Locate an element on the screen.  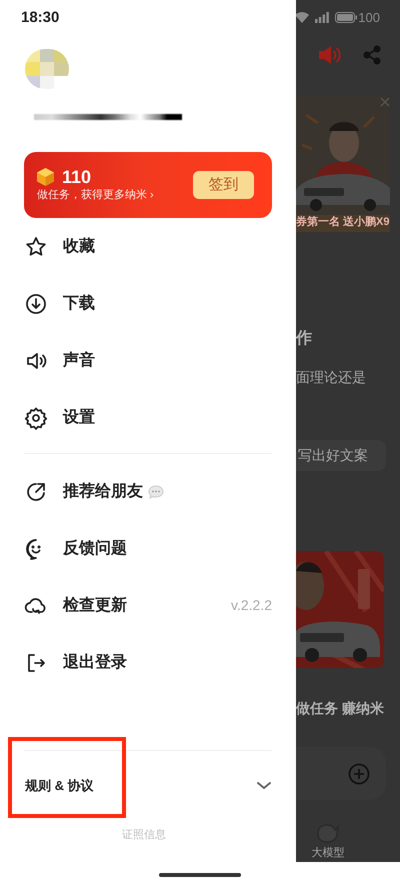
check-in-button: 签到 is located at coordinates (223, 185).